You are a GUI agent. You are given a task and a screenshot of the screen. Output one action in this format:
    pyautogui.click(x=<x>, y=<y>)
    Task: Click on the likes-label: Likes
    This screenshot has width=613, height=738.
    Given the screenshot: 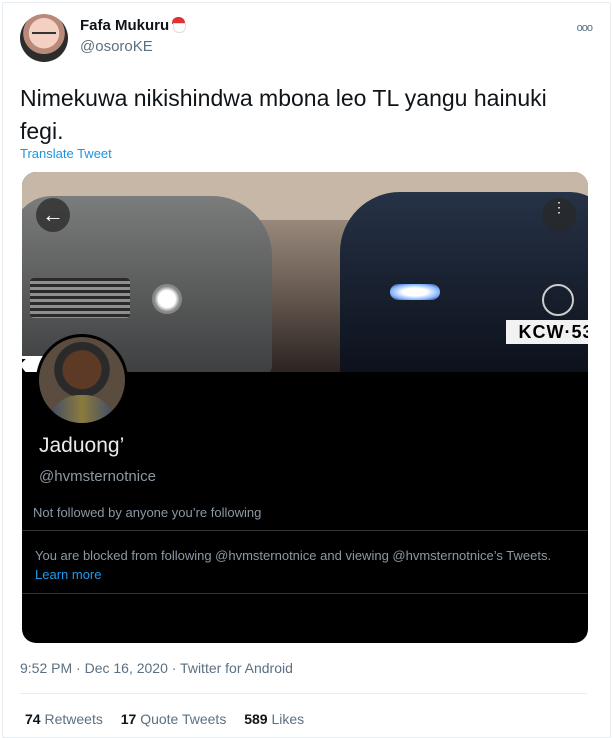 What is the action you would take?
    pyautogui.click(x=288, y=719)
    